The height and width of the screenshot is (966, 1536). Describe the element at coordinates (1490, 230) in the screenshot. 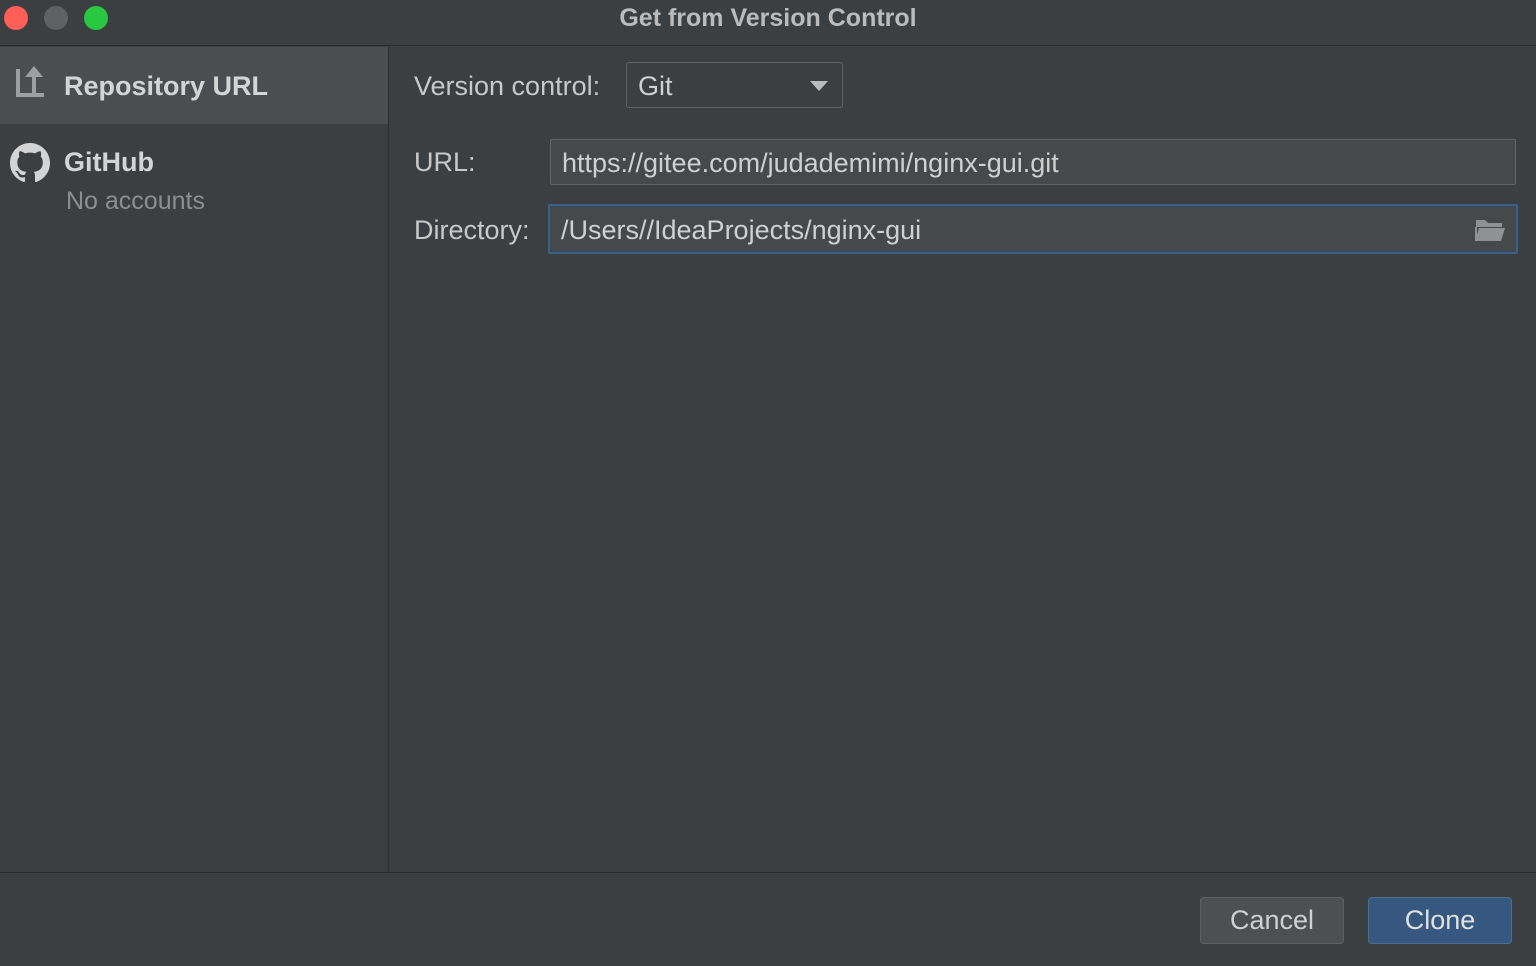

I see `folder-open-icon` at that location.